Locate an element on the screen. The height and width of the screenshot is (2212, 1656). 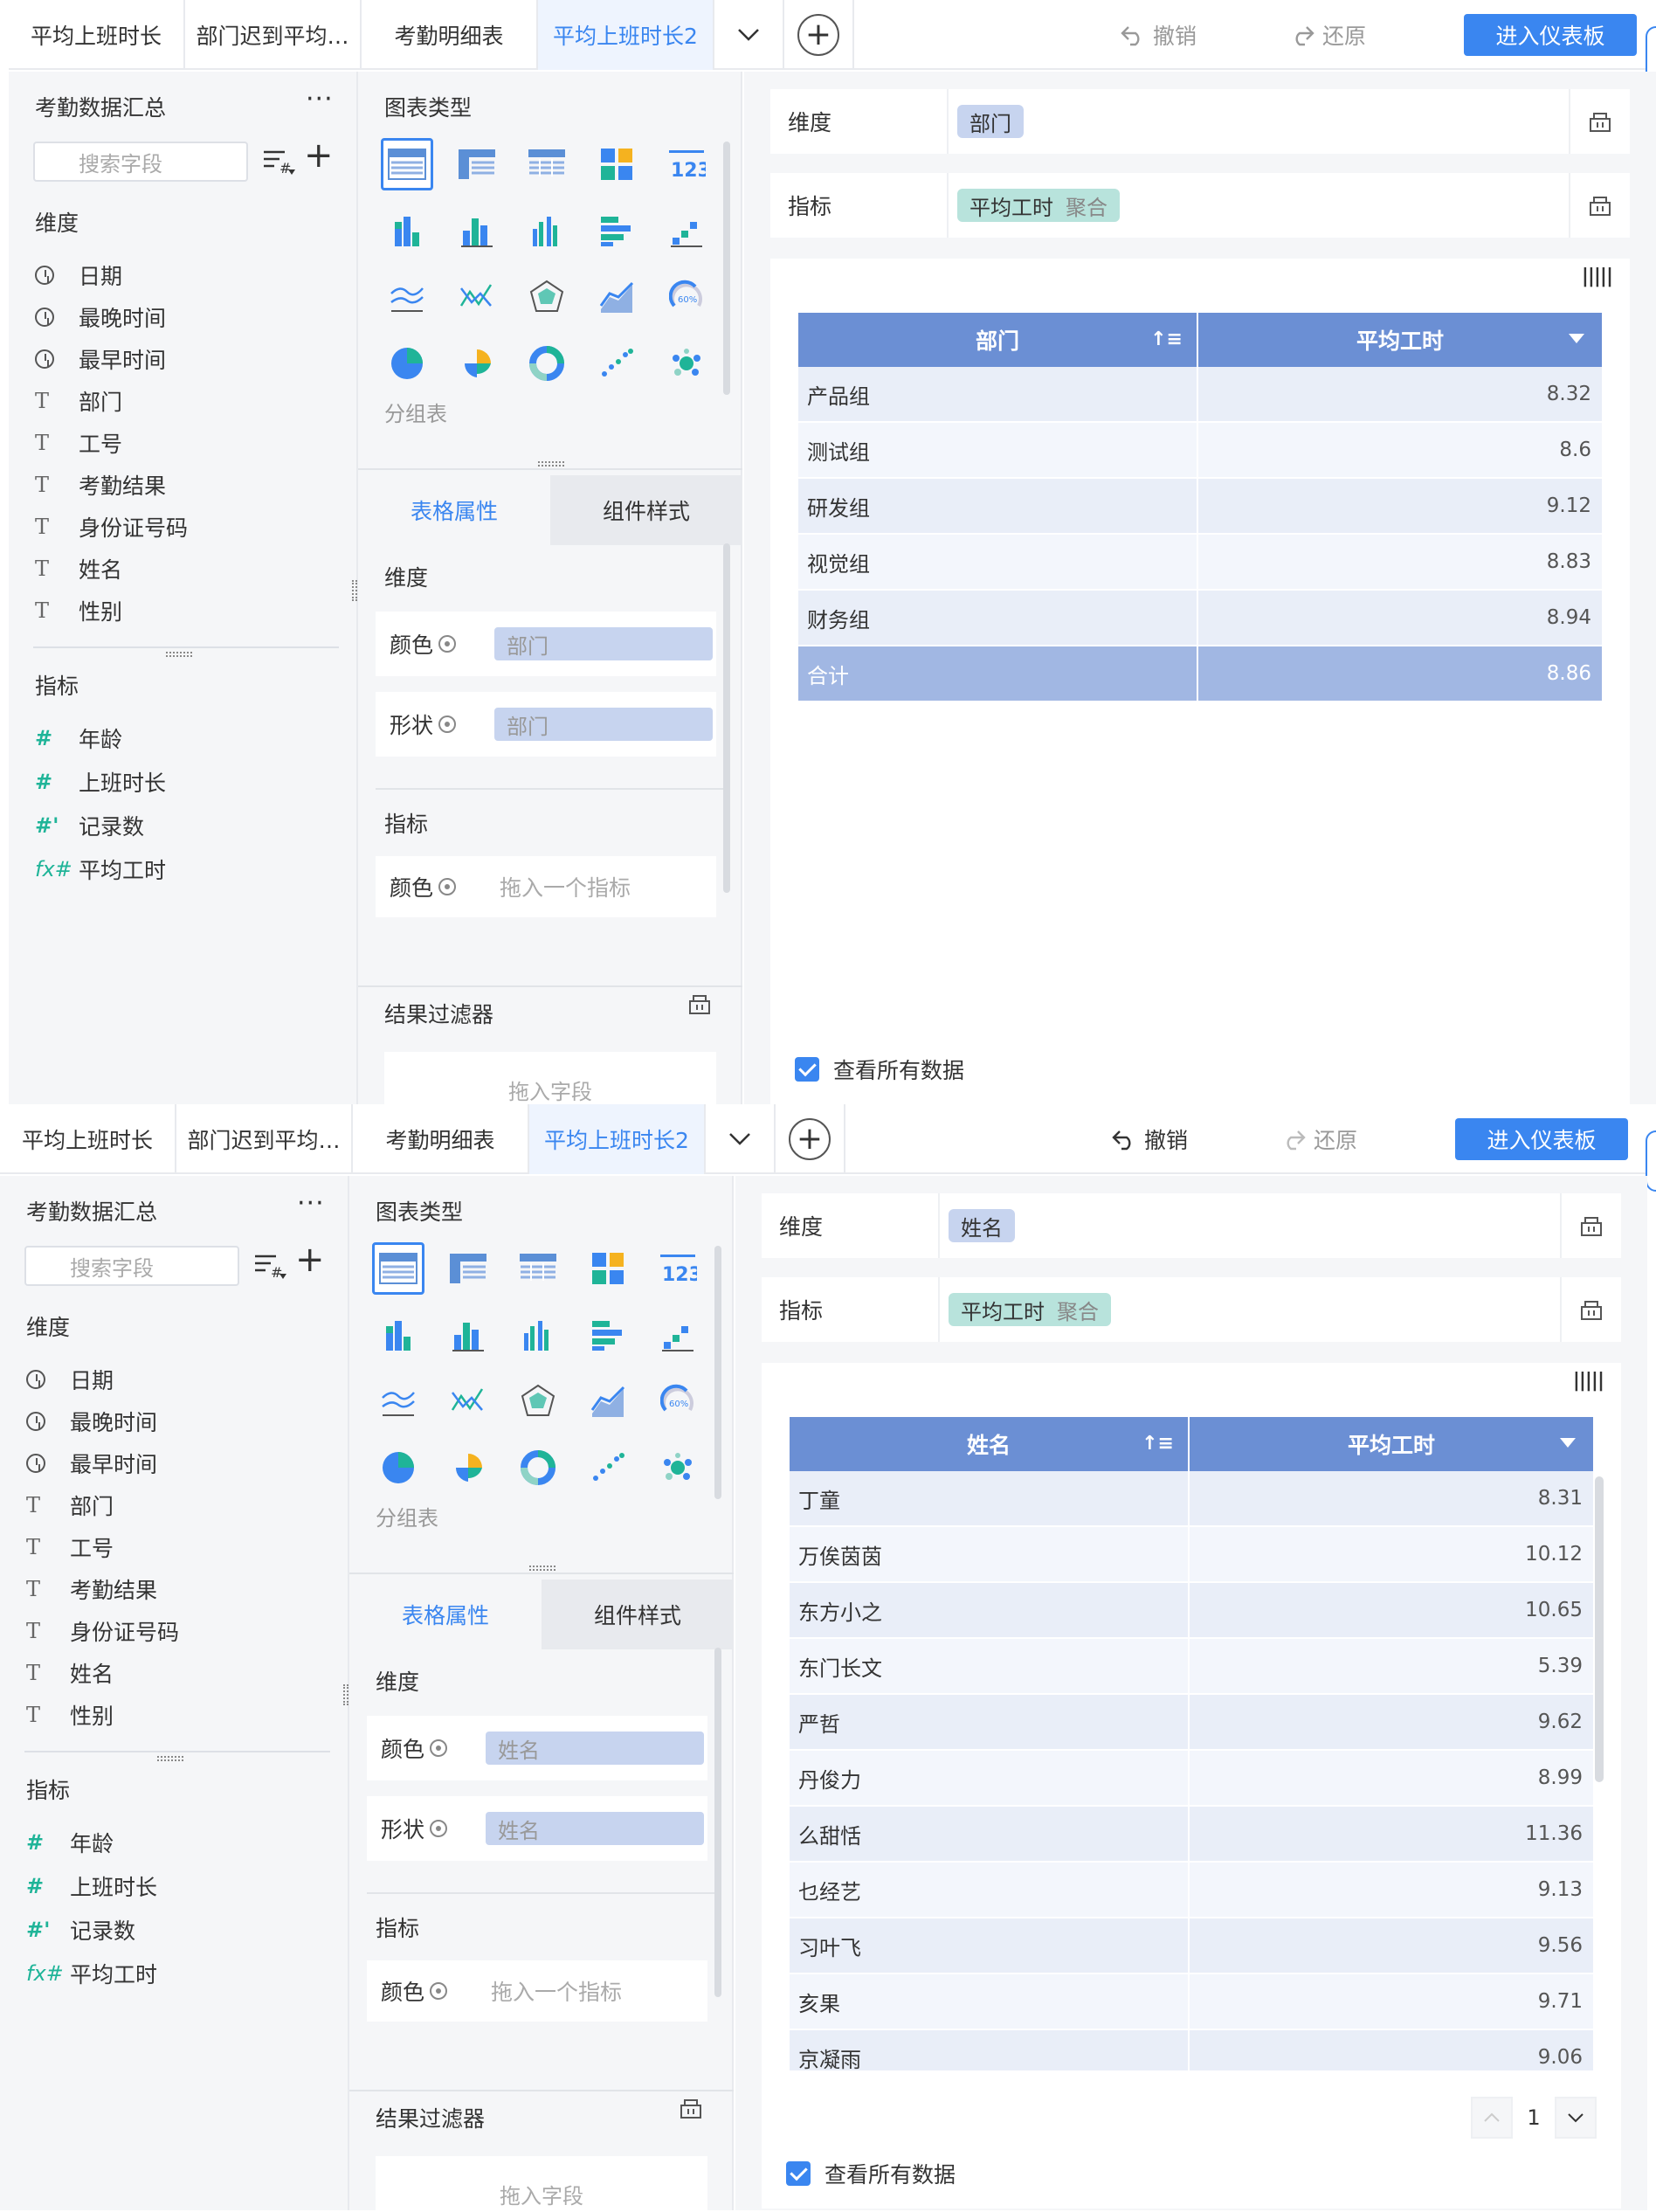
shape-field-pill: 姓名 is located at coordinates (595, 1828).